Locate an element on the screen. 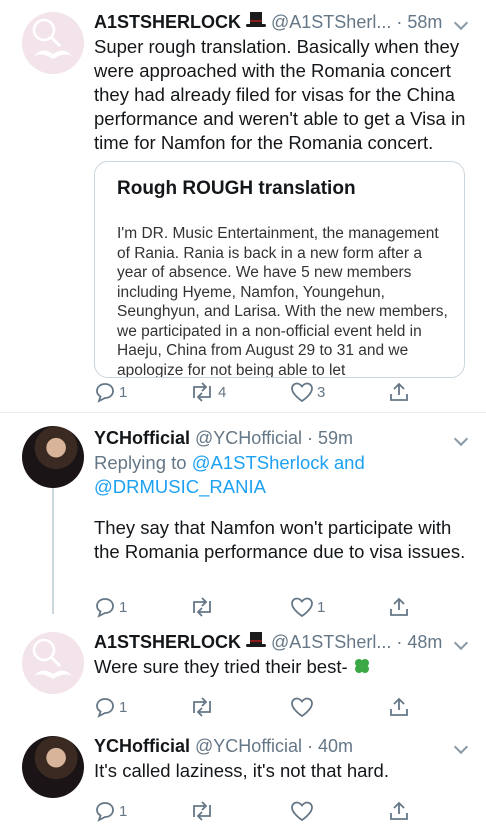 This screenshot has width=486, height=824. handle-timestamp: @YCHofficial · 40m is located at coordinates (274, 746).